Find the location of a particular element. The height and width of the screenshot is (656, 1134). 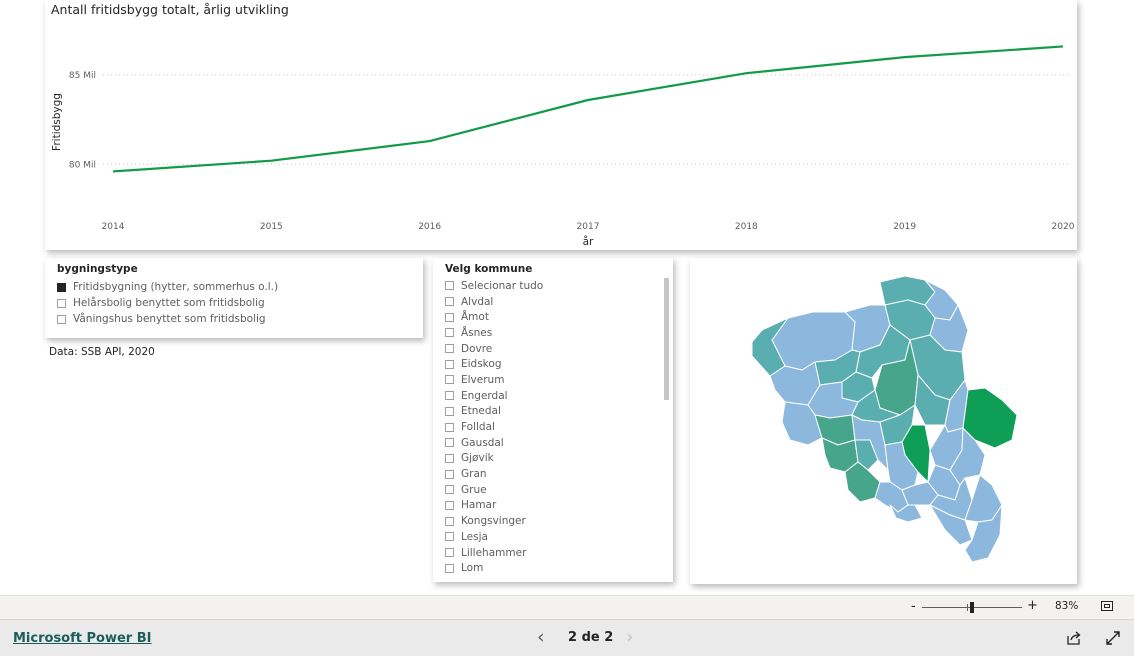

x-tick-label: 2016 is located at coordinates (429, 227).